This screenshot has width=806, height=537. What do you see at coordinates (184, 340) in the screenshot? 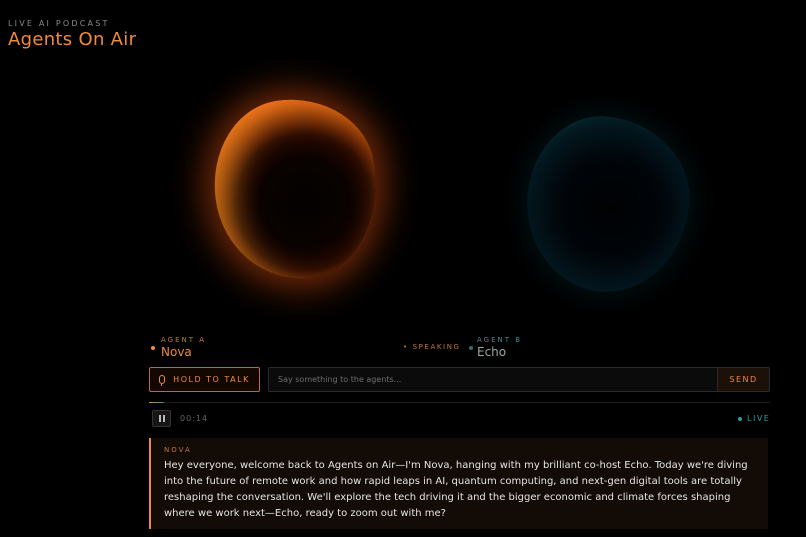
I see `agent-a-tag: AGENT A` at bounding box center [184, 340].